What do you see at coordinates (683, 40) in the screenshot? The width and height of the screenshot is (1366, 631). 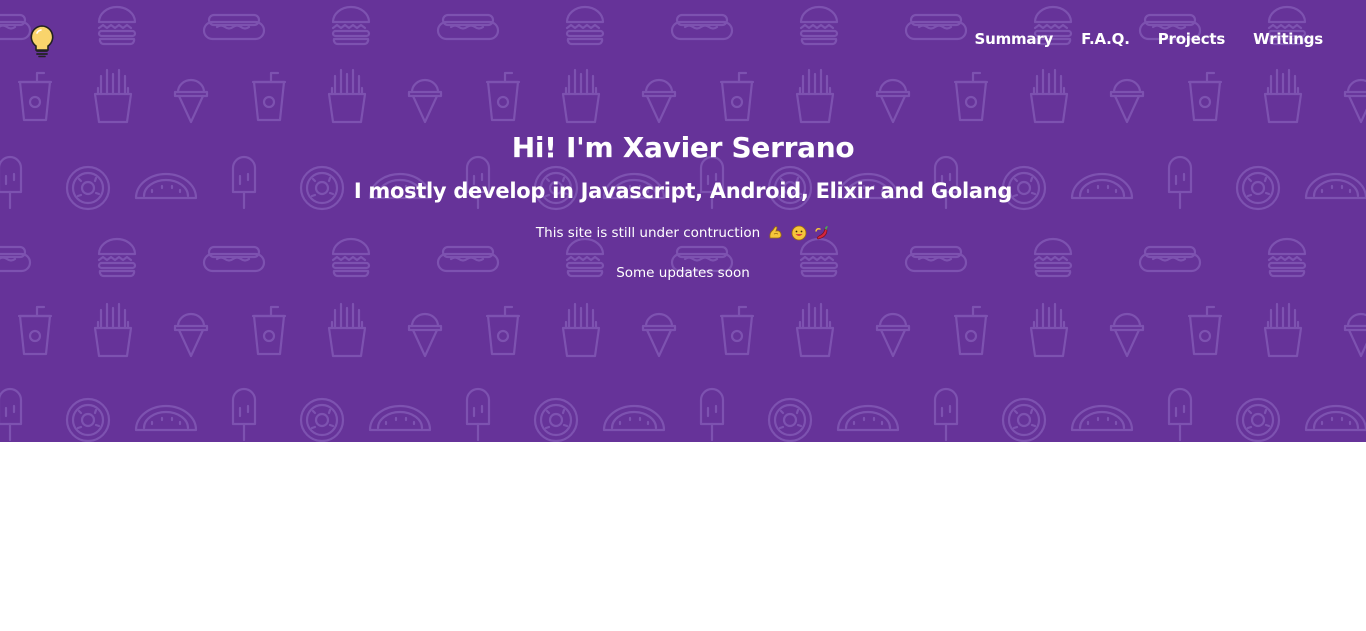 I see `top-navbar: Summary F.A.Q. Projects Writings` at bounding box center [683, 40].